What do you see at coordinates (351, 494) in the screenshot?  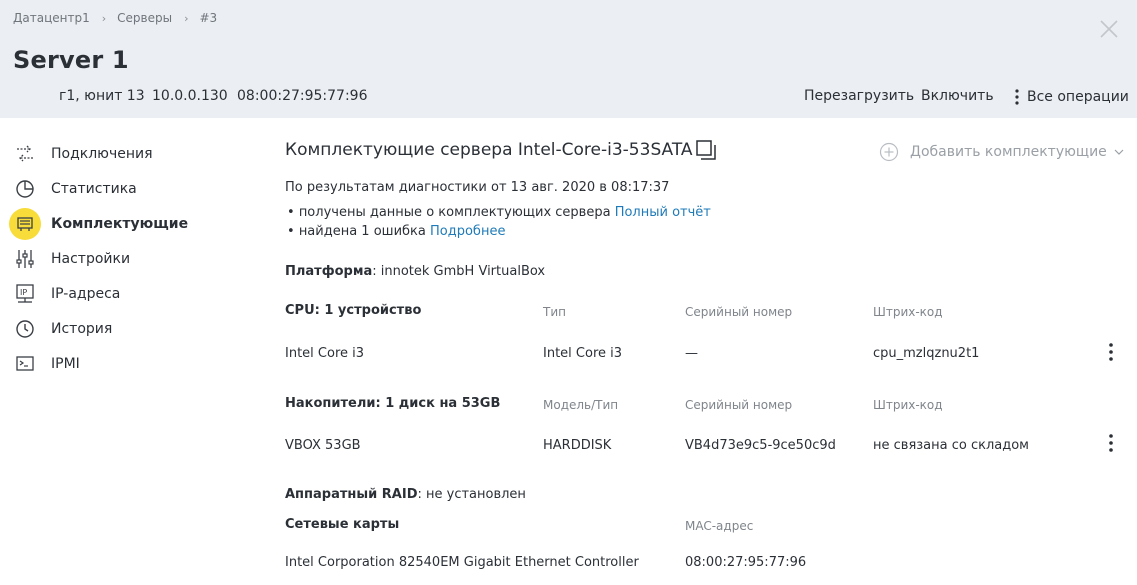 I see `raid-label: Аппаратный RAID` at bounding box center [351, 494].